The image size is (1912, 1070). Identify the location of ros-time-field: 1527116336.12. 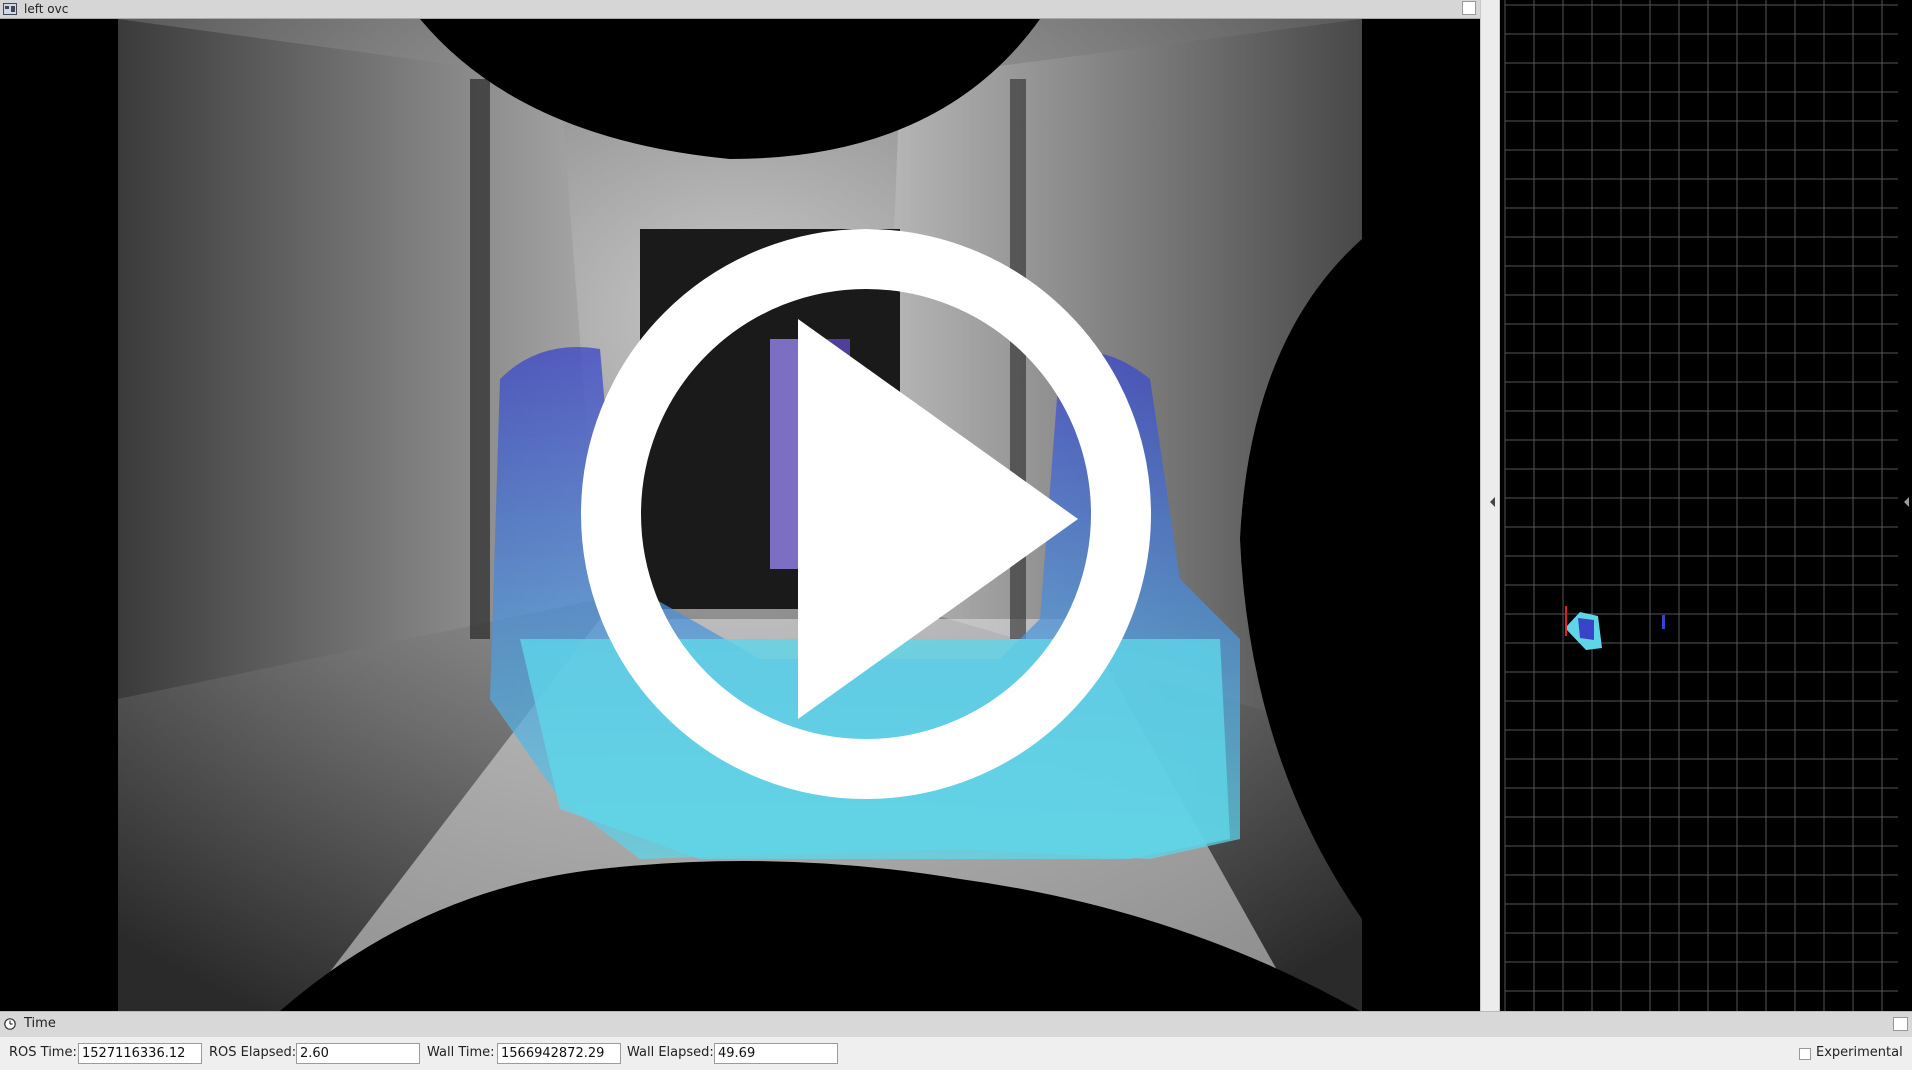
(140, 1053).